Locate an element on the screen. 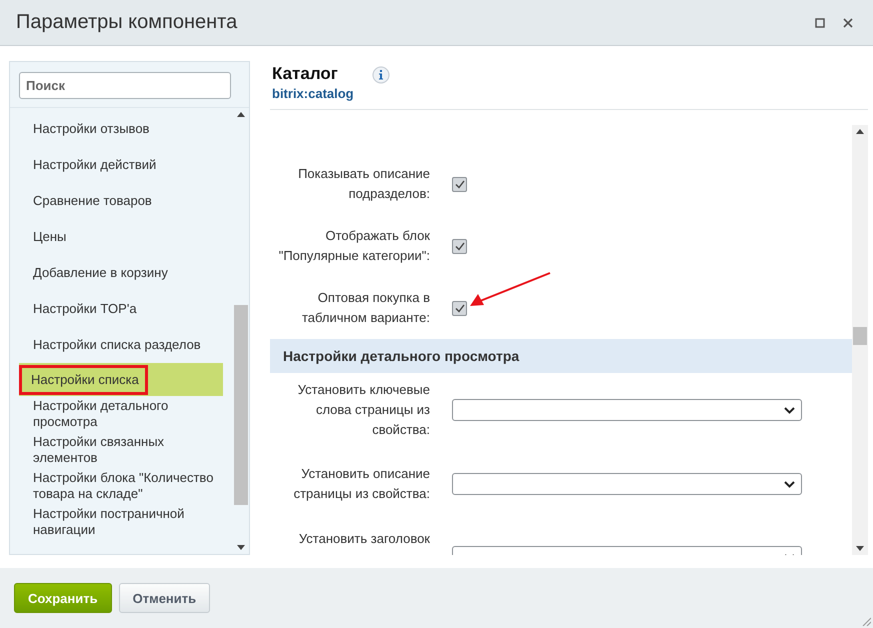 This screenshot has width=873, height=628. sidebar-item: Добавление в корзину is located at coordinates (126, 273).